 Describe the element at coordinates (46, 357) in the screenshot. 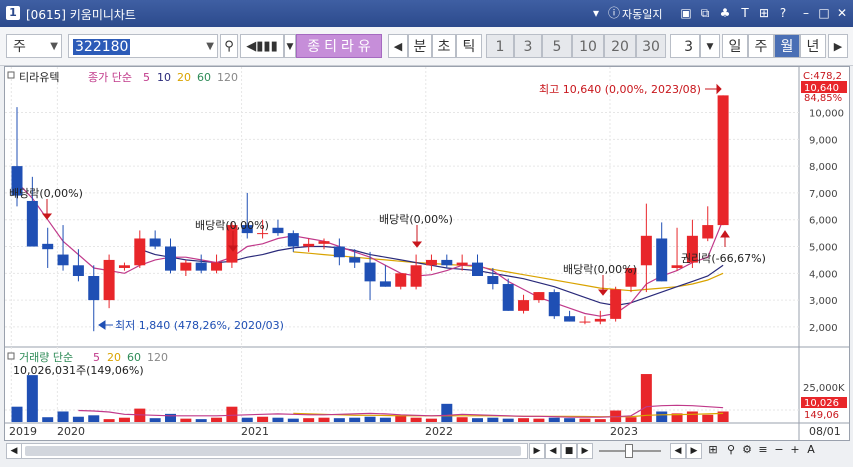

I see `legend-volume-label: 거래량 단순` at that location.